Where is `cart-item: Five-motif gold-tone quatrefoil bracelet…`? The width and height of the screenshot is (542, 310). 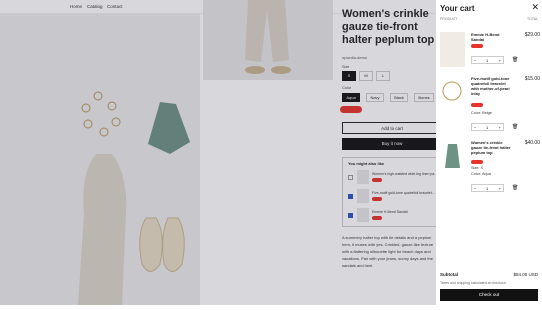 cart-item: Five-motif gold-tone quatrefoil bracelet… is located at coordinates (490, 106).